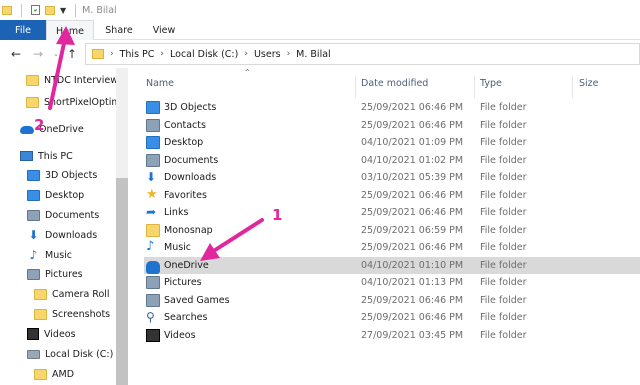 Image resolution: width=640 pixels, height=385 pixels. I want to click on table-row: Videos 27/09/2021 03:45 PM File folder, so click(392, 336).